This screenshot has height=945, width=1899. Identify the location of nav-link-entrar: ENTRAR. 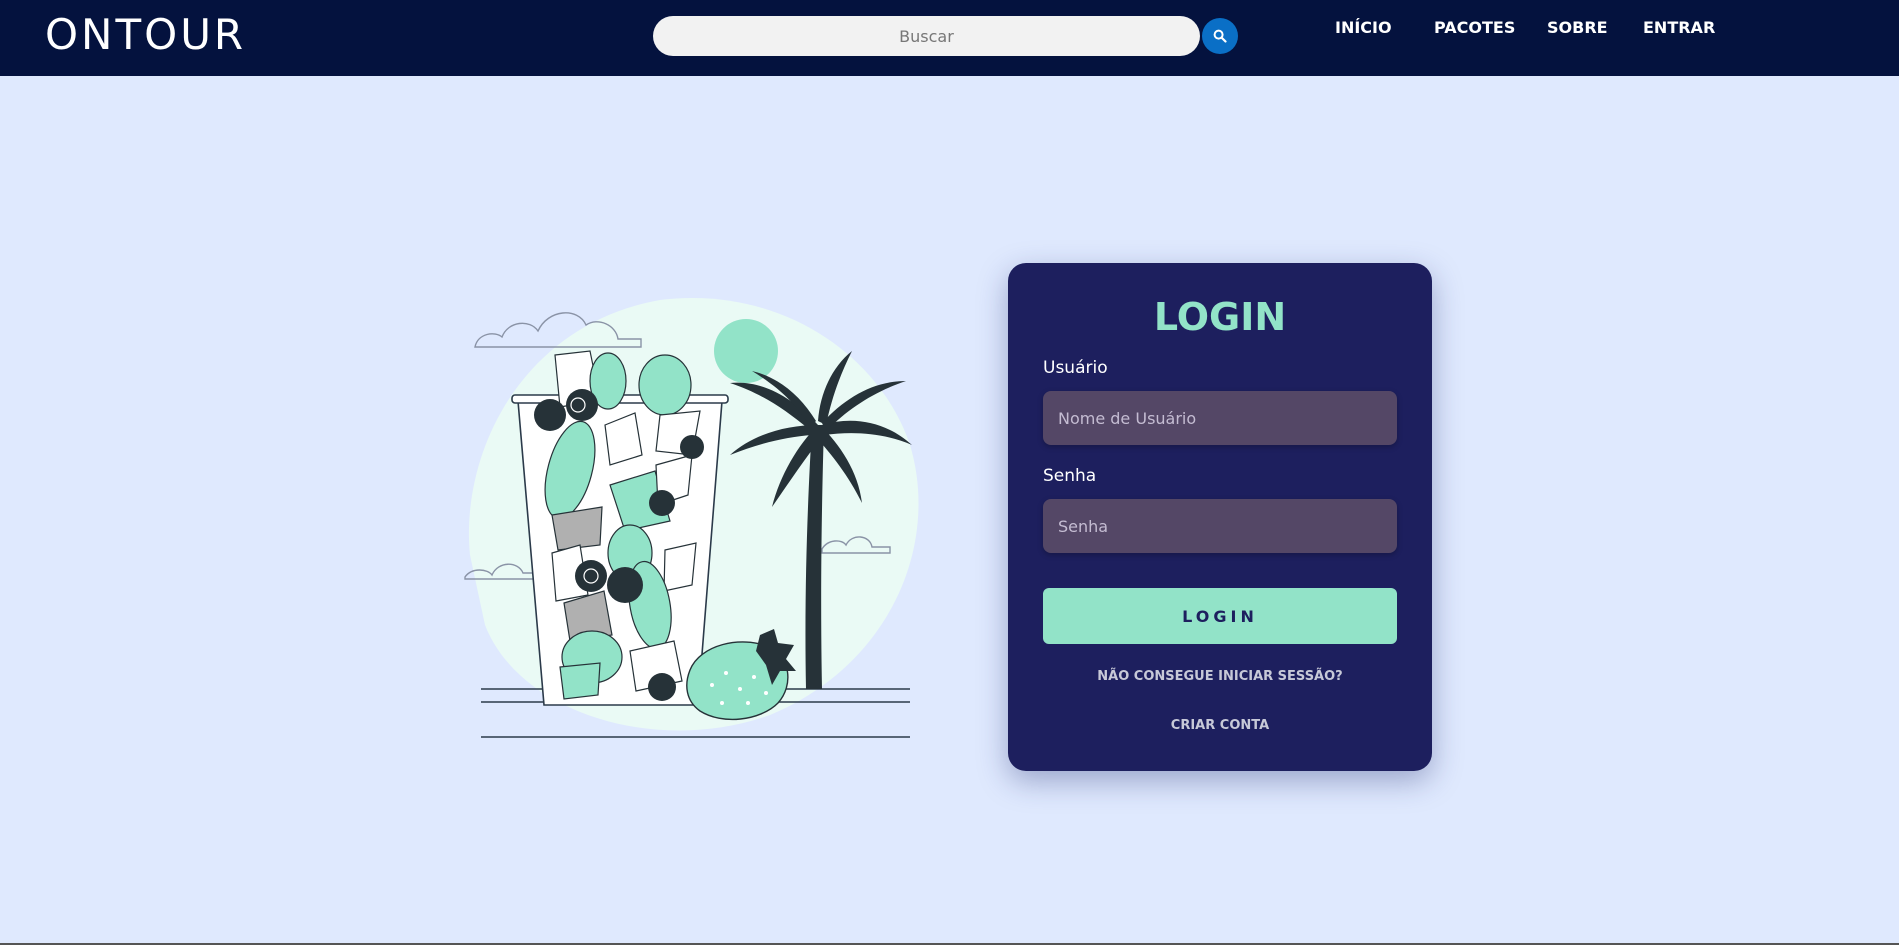
(1679, 27).